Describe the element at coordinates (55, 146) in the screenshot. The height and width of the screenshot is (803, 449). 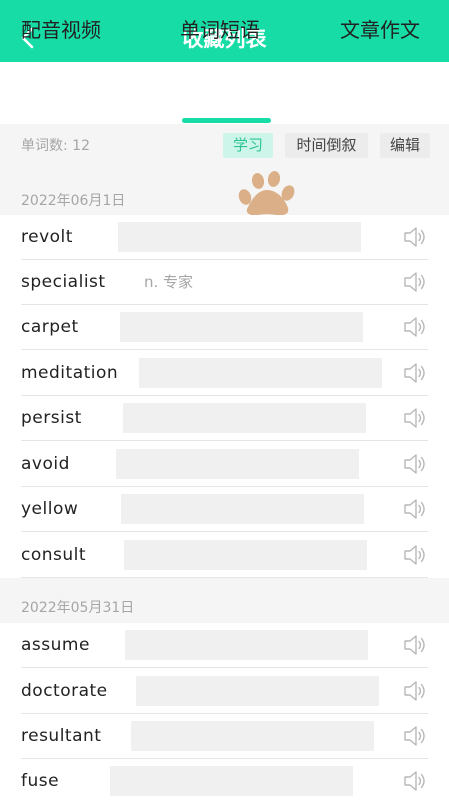
I see `word-count-label: 单词数: 12` at that location.